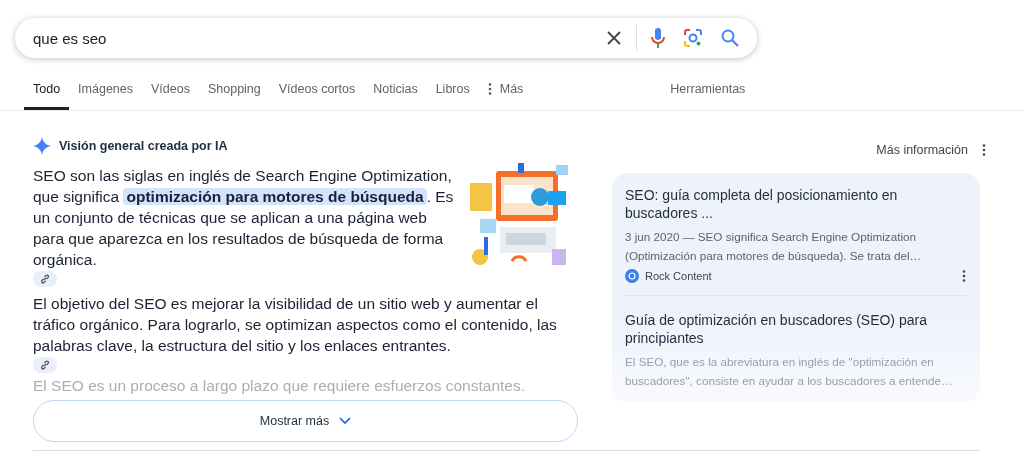  I want to click on search-icon, so click(730, 38).